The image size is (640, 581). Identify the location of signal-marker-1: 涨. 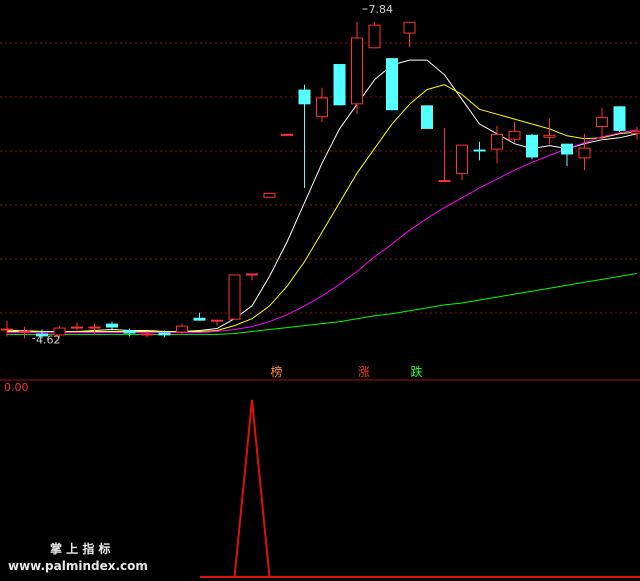
(364, 371).